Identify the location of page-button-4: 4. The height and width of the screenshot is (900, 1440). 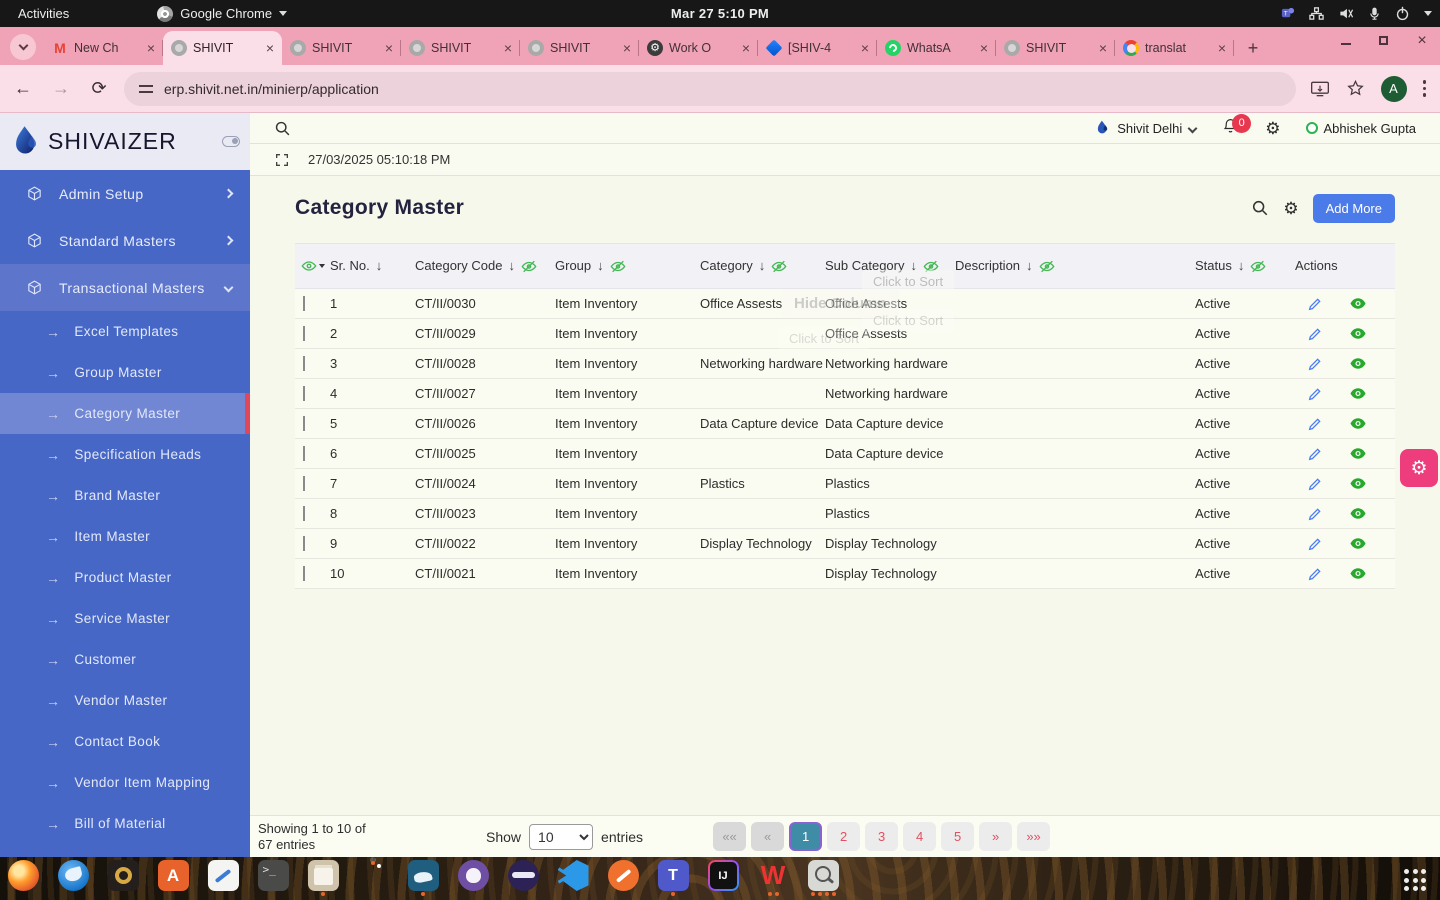
(920, 836).